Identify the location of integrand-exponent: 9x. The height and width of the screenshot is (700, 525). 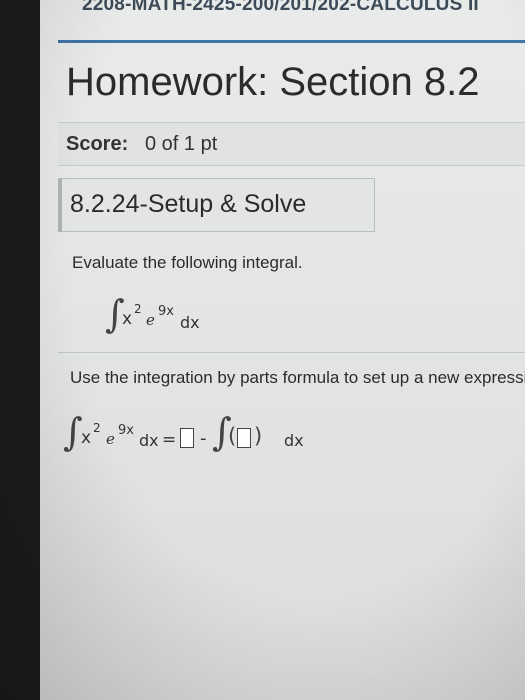
(166, 311).